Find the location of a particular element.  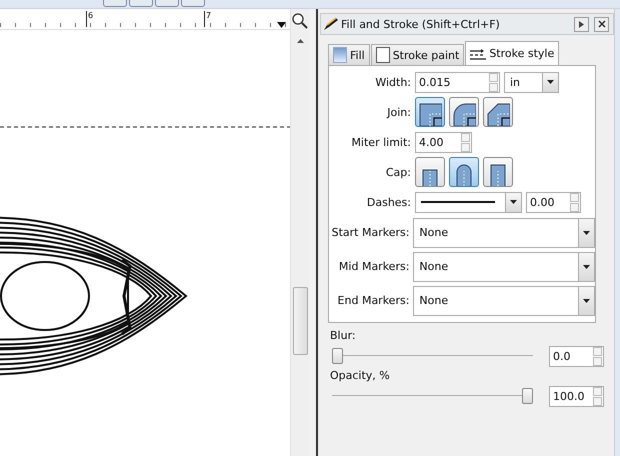

ruler-label: 7 is located at coordinates (208, 19).